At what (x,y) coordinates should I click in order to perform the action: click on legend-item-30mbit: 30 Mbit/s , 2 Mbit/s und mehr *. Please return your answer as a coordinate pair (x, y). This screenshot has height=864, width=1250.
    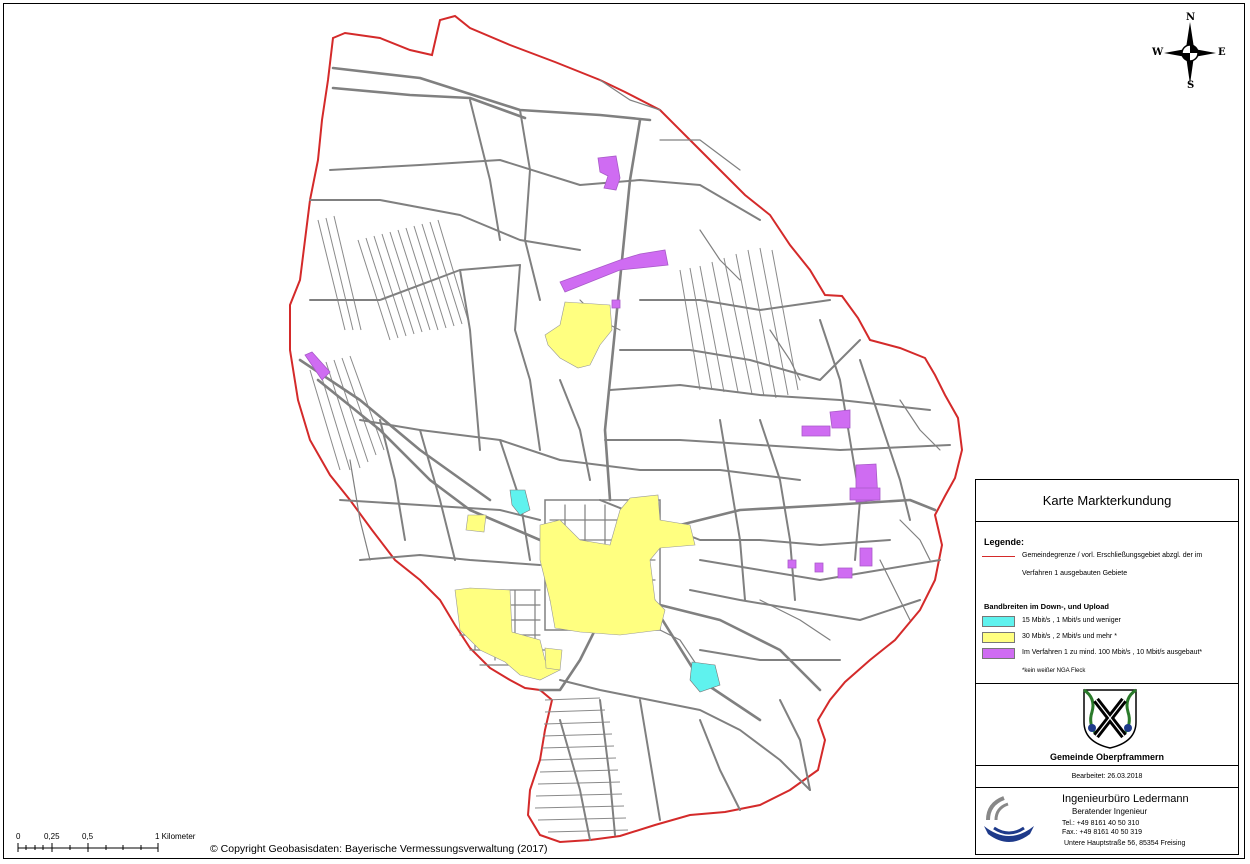
    Looking at the image, I should click on (1069, 636).